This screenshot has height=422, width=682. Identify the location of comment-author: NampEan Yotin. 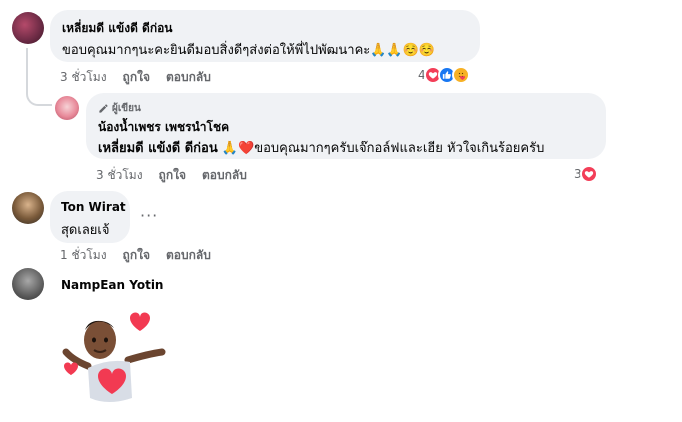
(112, 285).